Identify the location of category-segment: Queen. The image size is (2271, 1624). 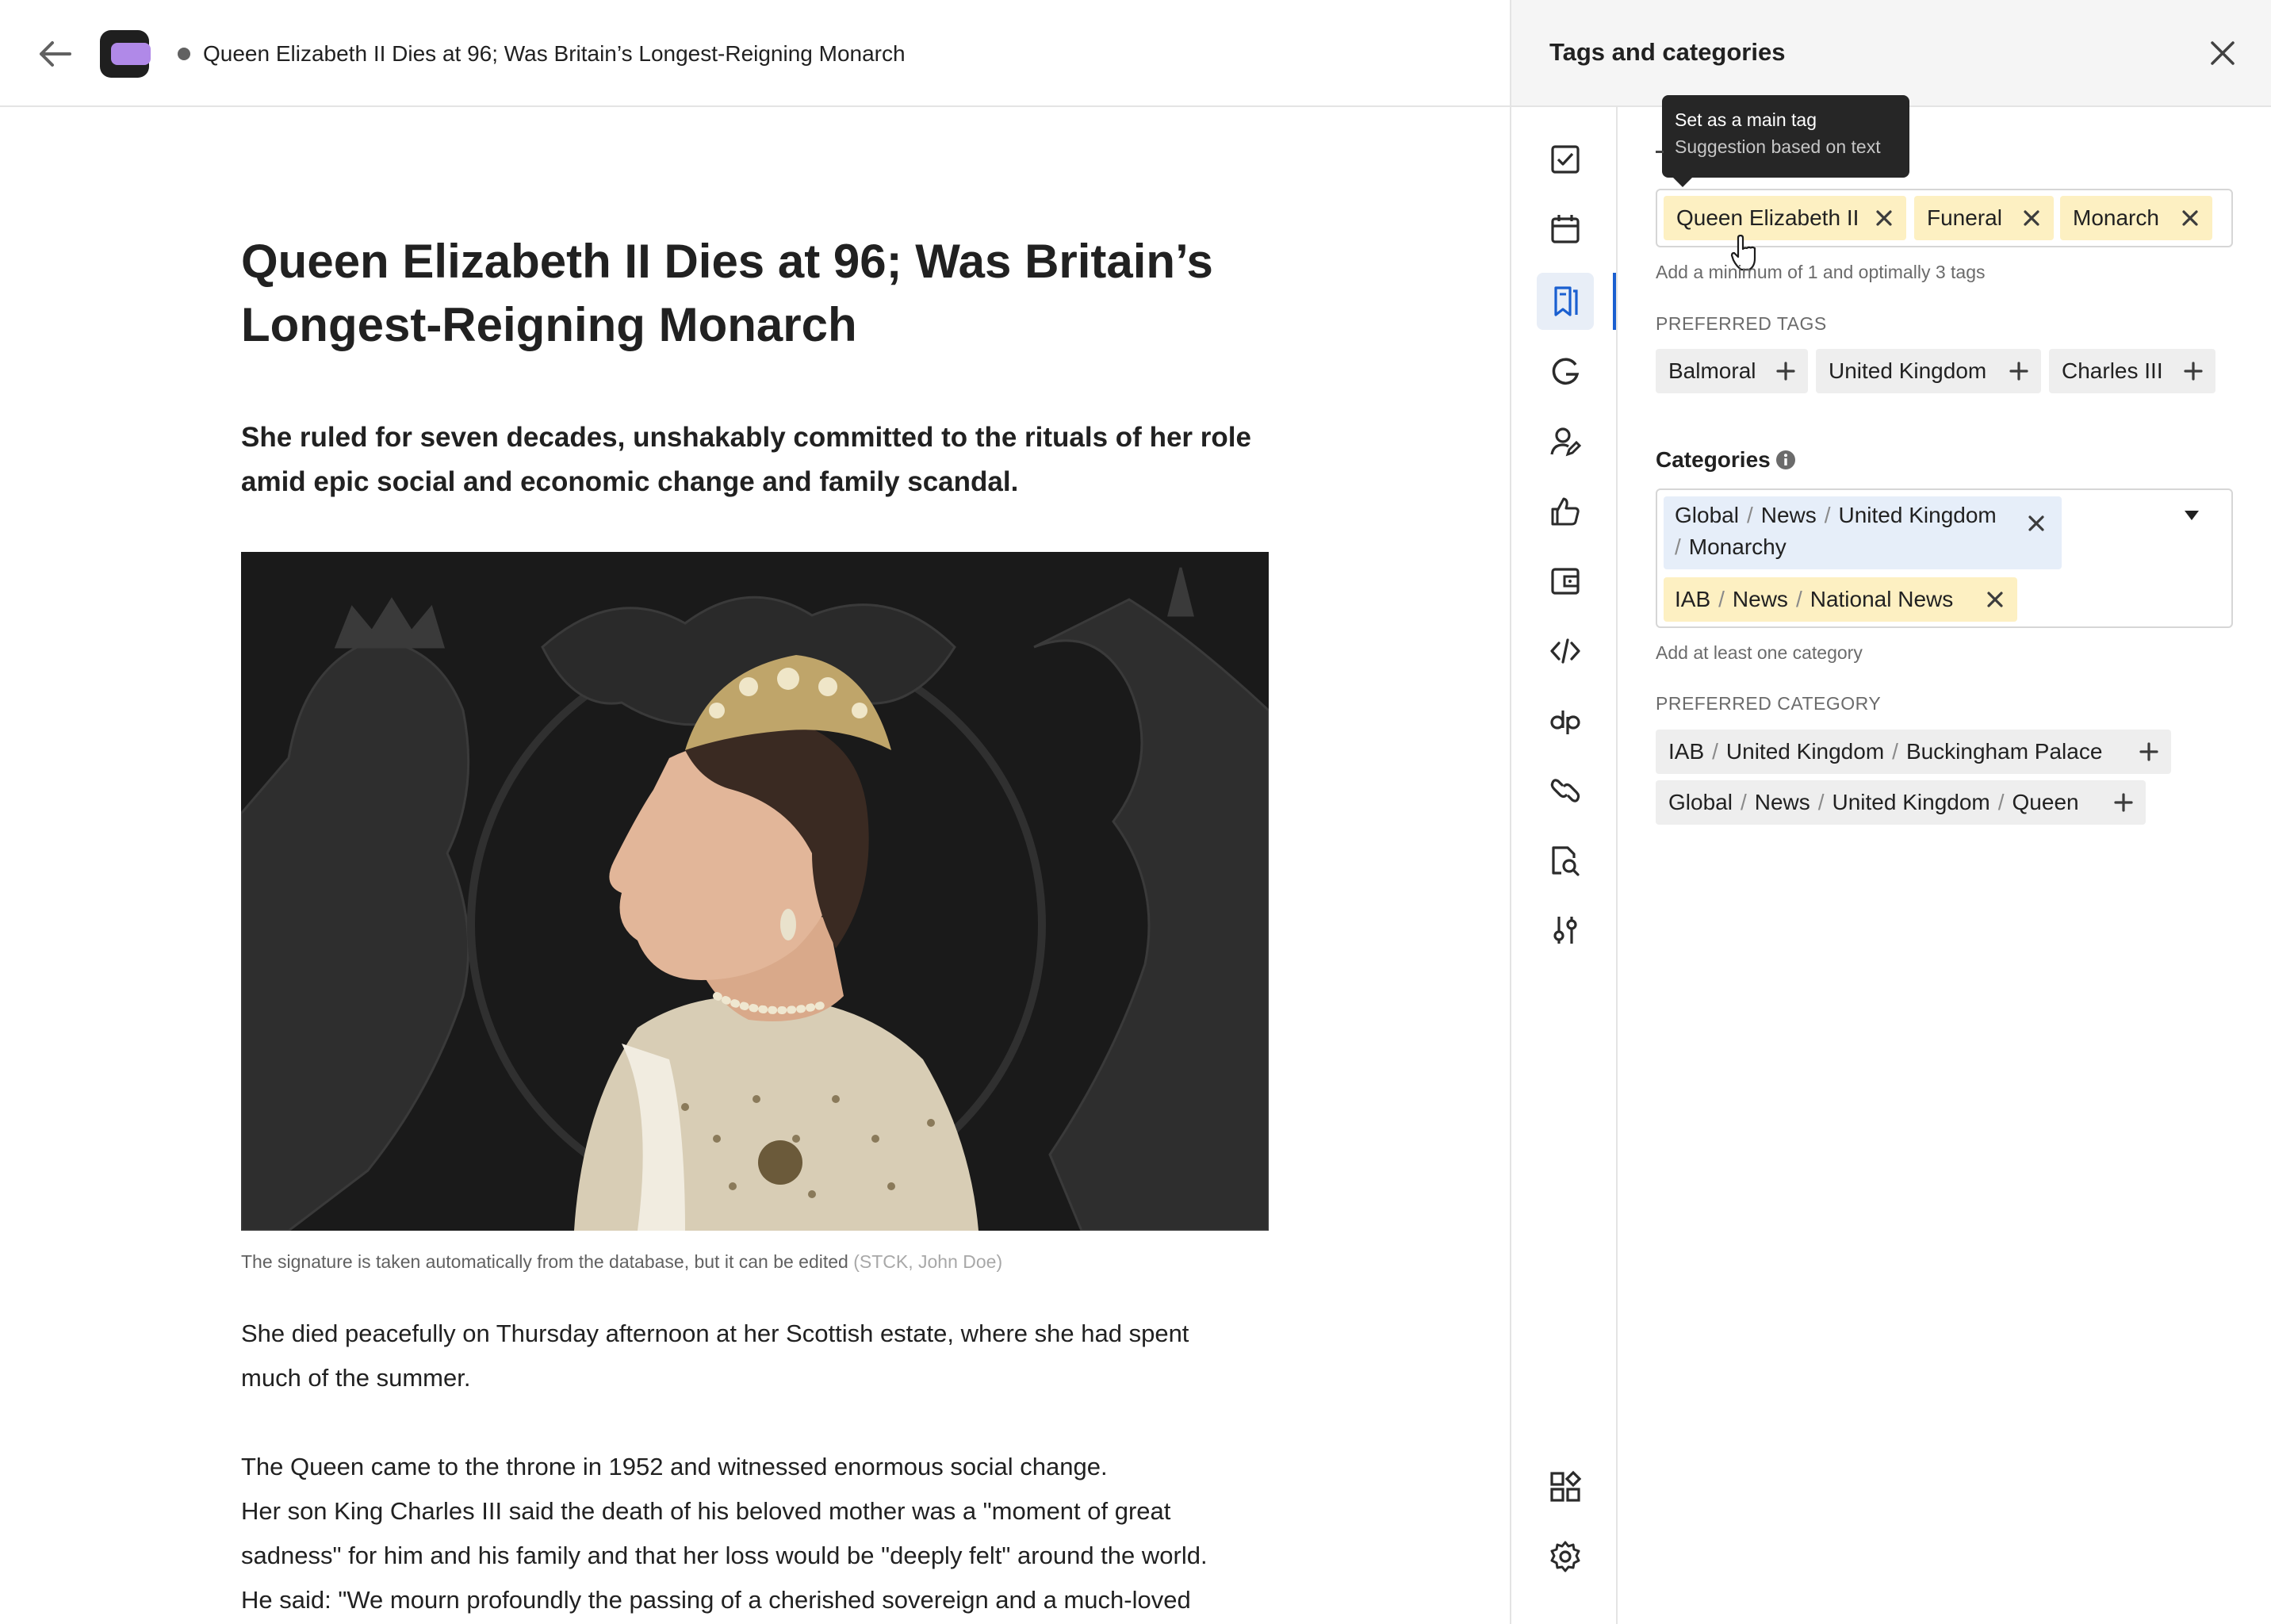
(2046, 802).